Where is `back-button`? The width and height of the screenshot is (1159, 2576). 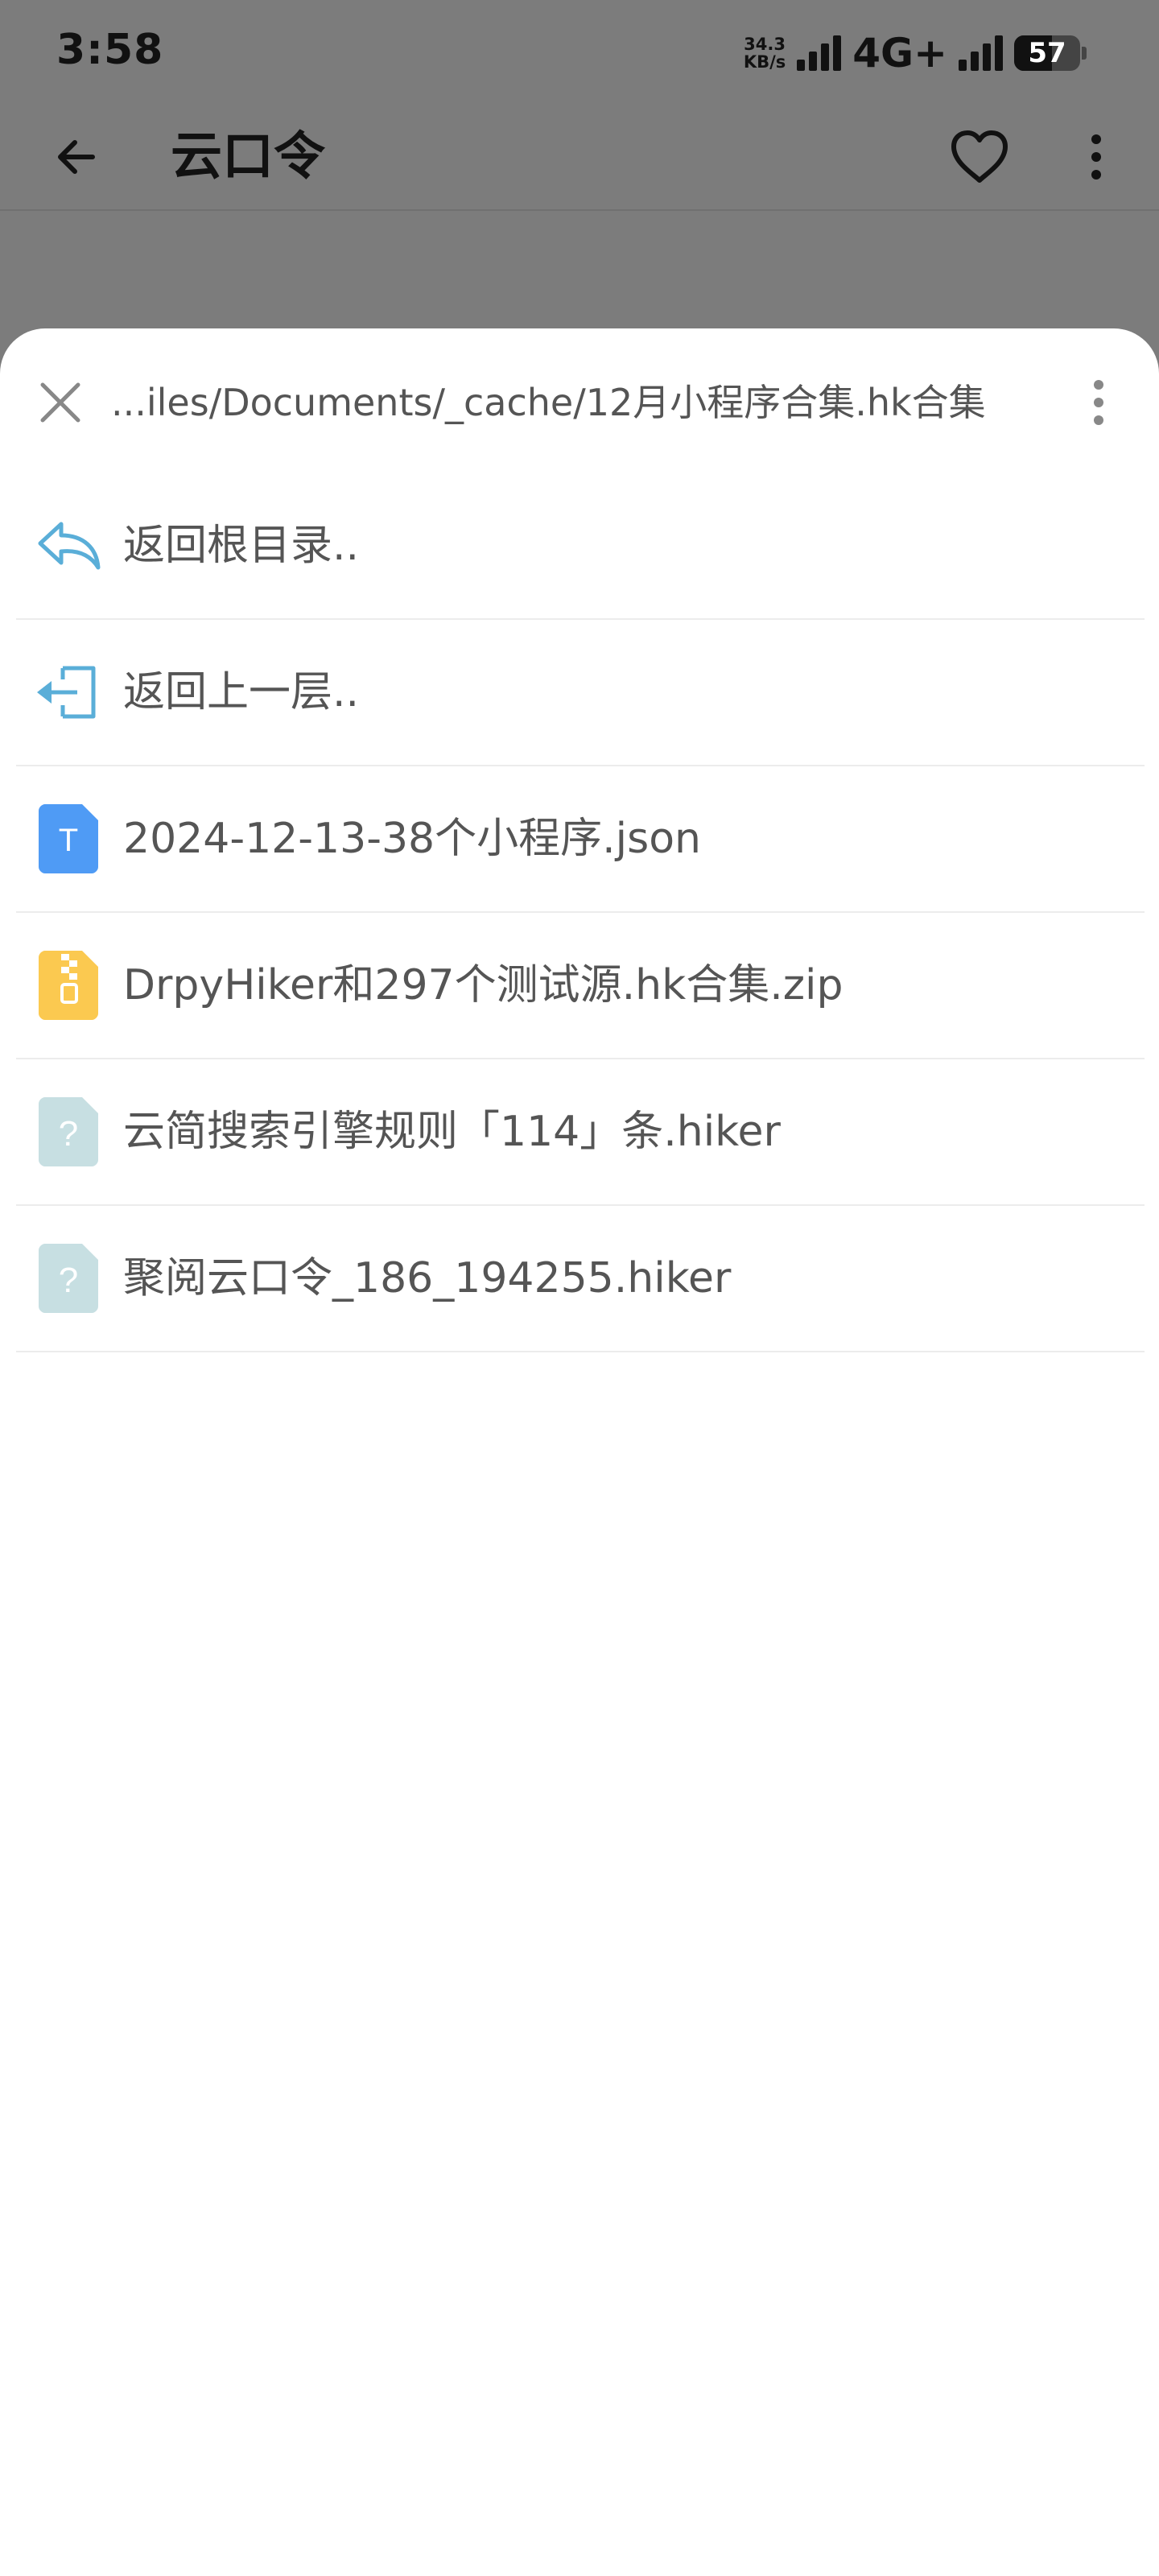
back-button is located at coordinates (76, 157).